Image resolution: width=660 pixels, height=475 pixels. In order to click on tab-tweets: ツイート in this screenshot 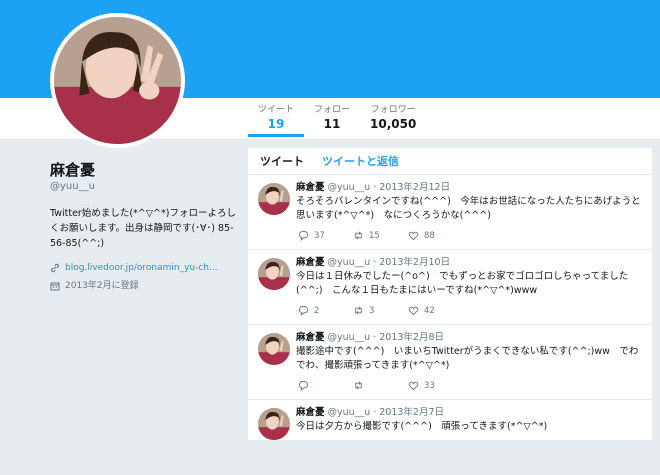, I will do `click(282, 161)`.